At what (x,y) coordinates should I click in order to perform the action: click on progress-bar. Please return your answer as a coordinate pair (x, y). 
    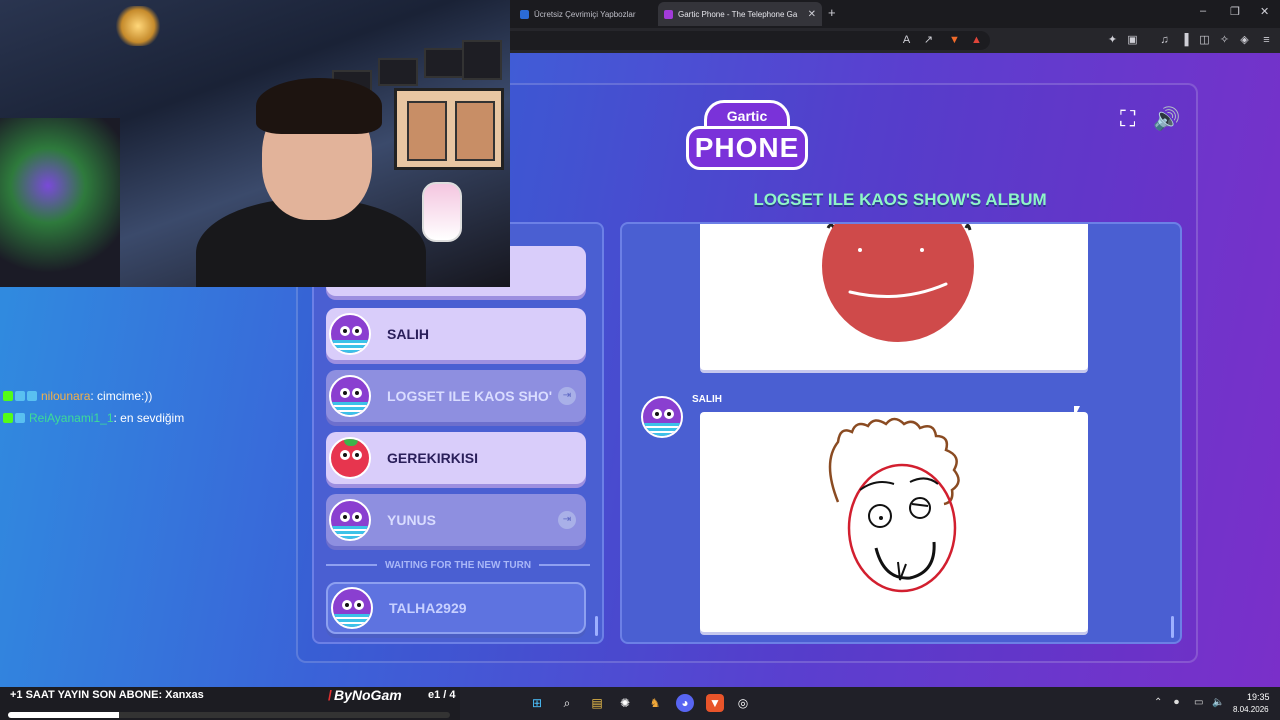
    Looking at the image, I should click on (229, 715).